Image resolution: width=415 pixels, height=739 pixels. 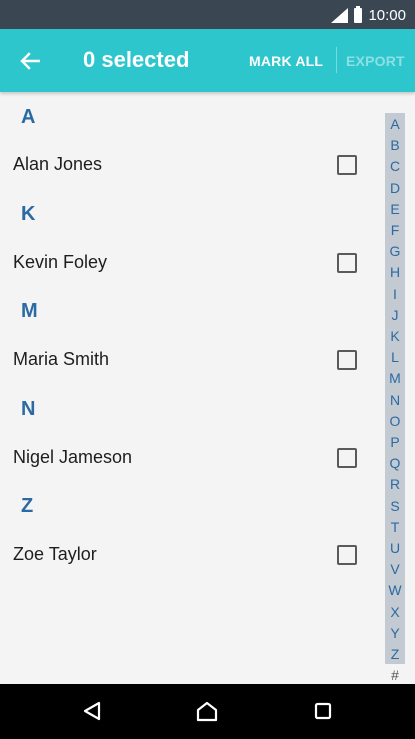 I want to click on section-header-k: K, so click(x=28, y=214).